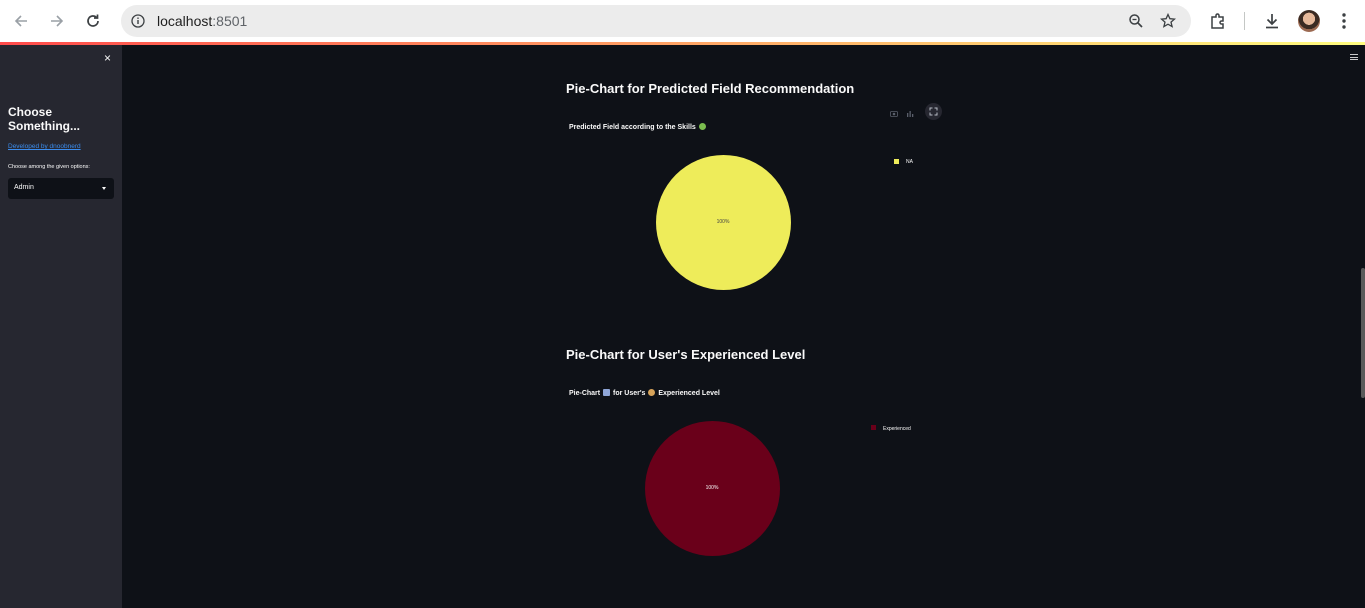 This screenshot has width=1365, height=608. What do you see at coordinates (107, 58) in the screenshot?
I see `close-icon: ×` at bounding box center [107, 58].